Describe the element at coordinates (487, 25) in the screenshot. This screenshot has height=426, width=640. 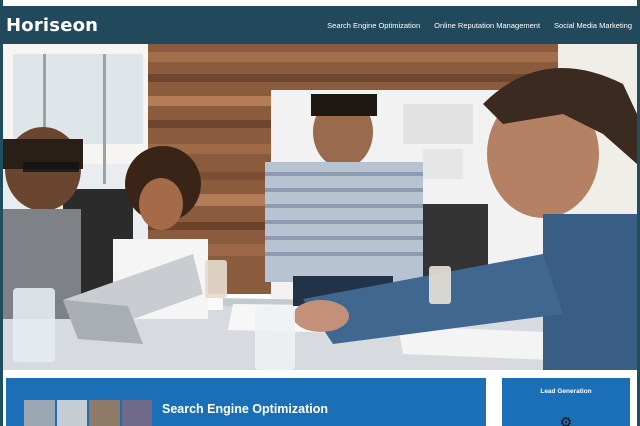
I see `nav-link-reputation: Online Reputation Management` at that location.